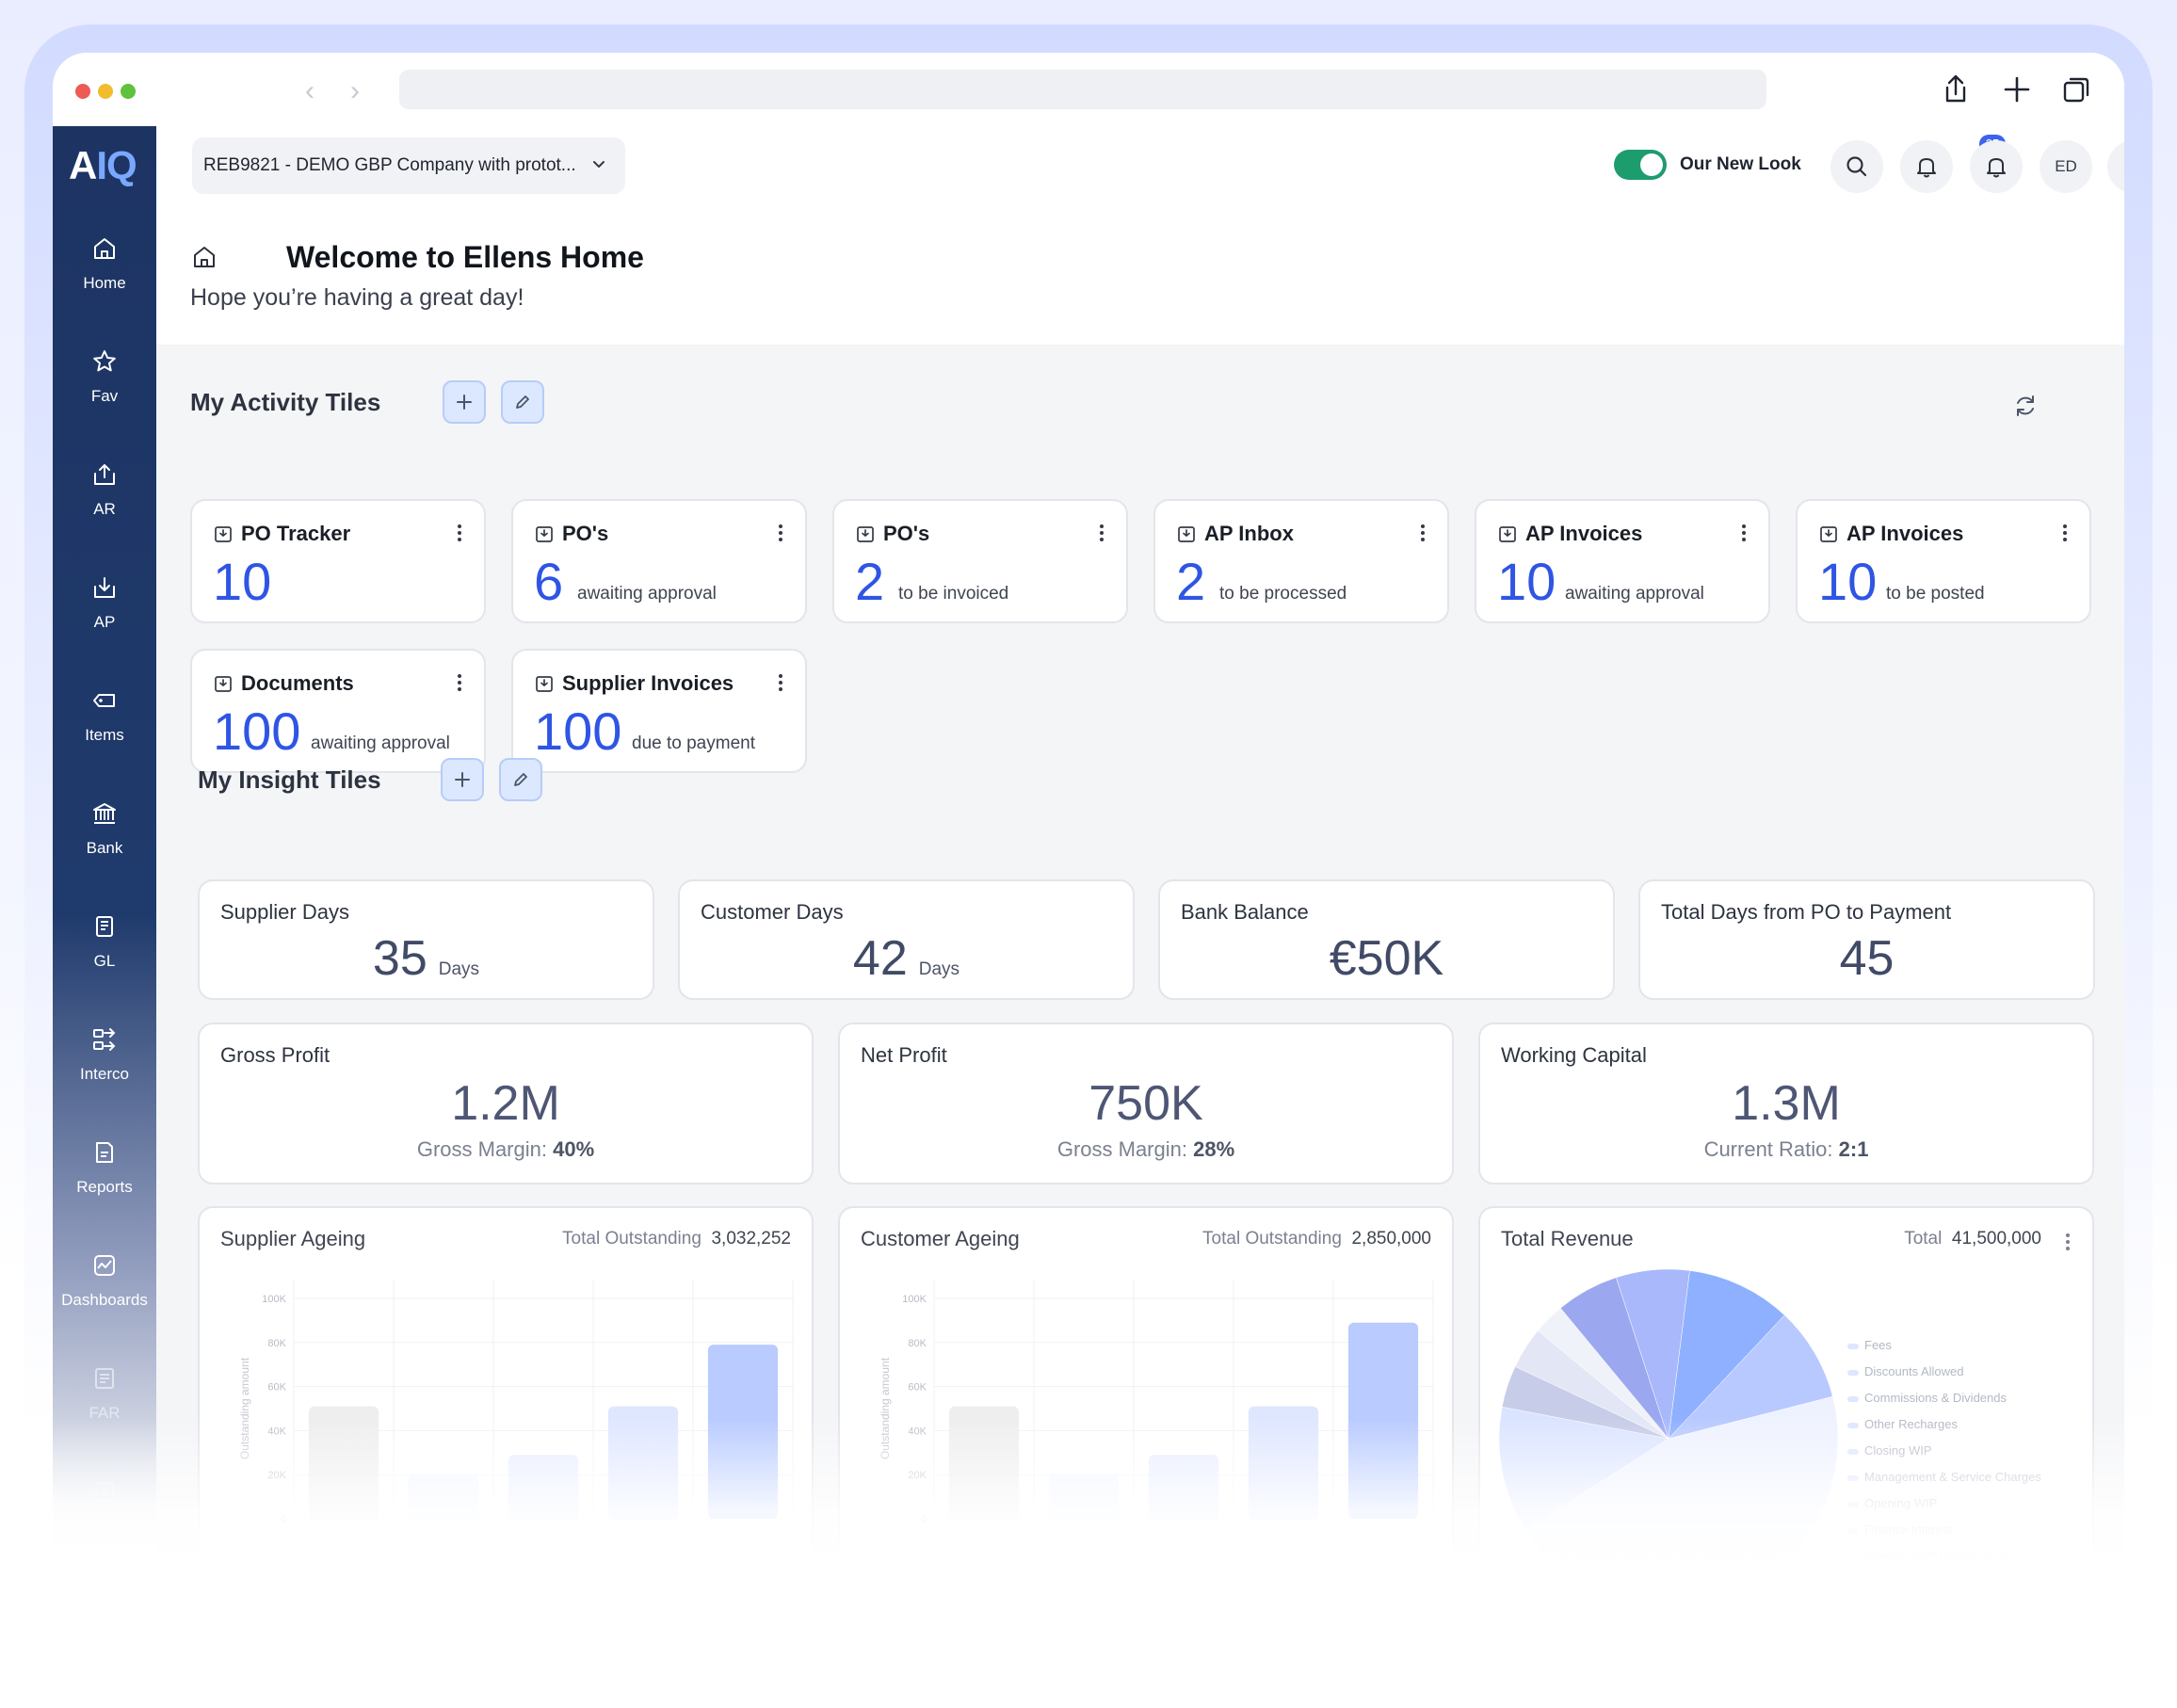 The width and height of the screenshot is (2177, 1708). Describe the element at coordinates (104, 1293) in the screenshot. I see `sidebar-item-dashboards: Dashboards` at that location.